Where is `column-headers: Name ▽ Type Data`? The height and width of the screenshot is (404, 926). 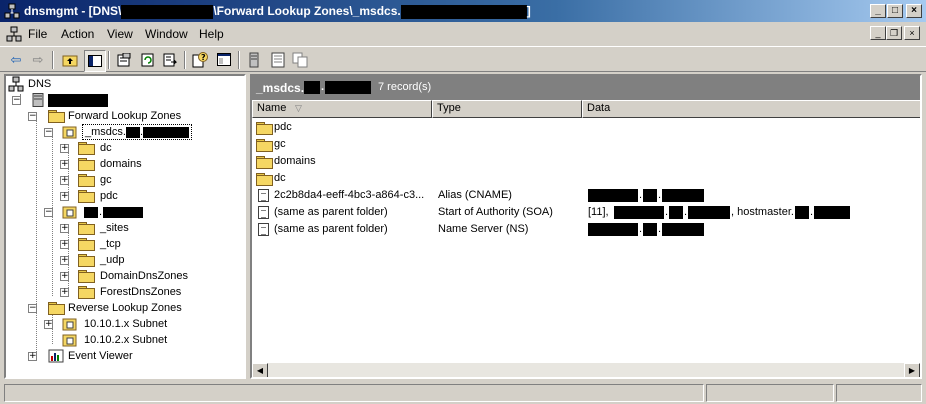
column-headers: Name ▽ Type Data is located at coordinates (586, 109).